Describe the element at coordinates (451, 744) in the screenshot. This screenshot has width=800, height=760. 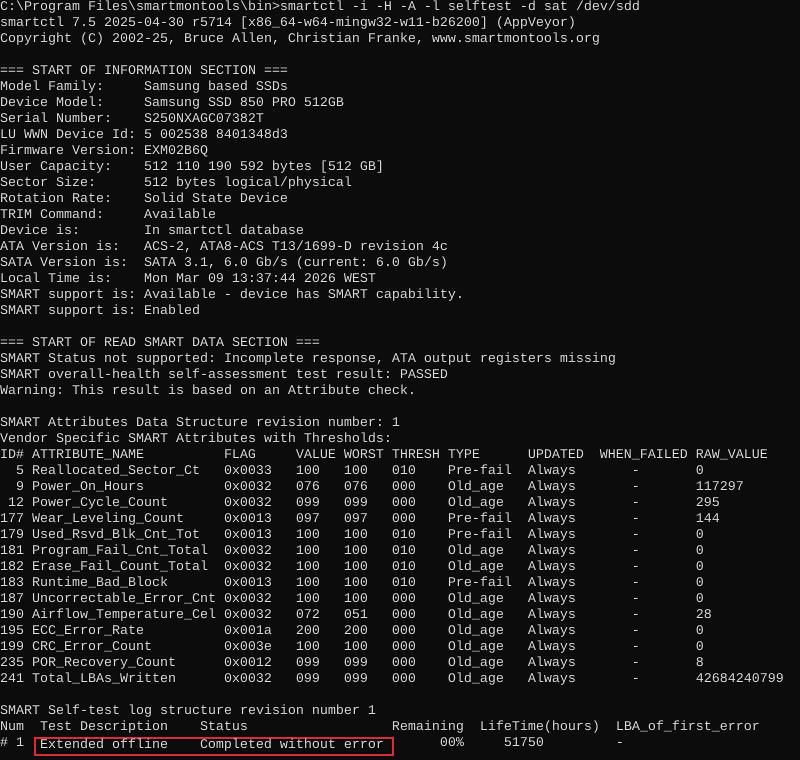
I see `table-cell-text: 00%` at that location.